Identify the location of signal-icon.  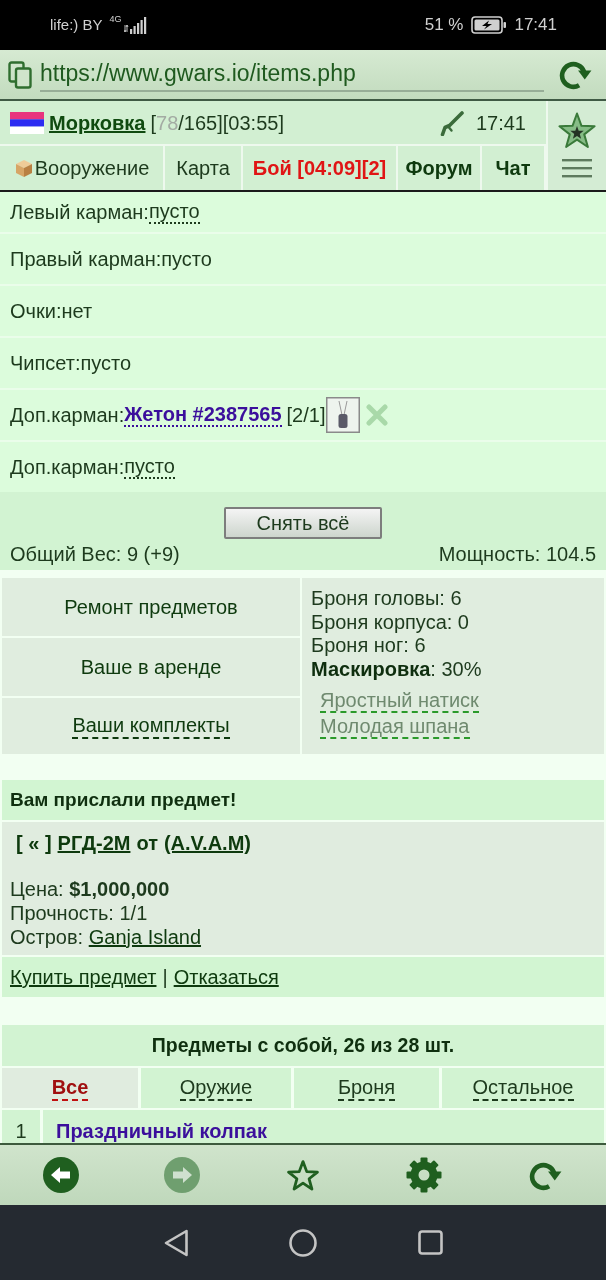
(135, 25).